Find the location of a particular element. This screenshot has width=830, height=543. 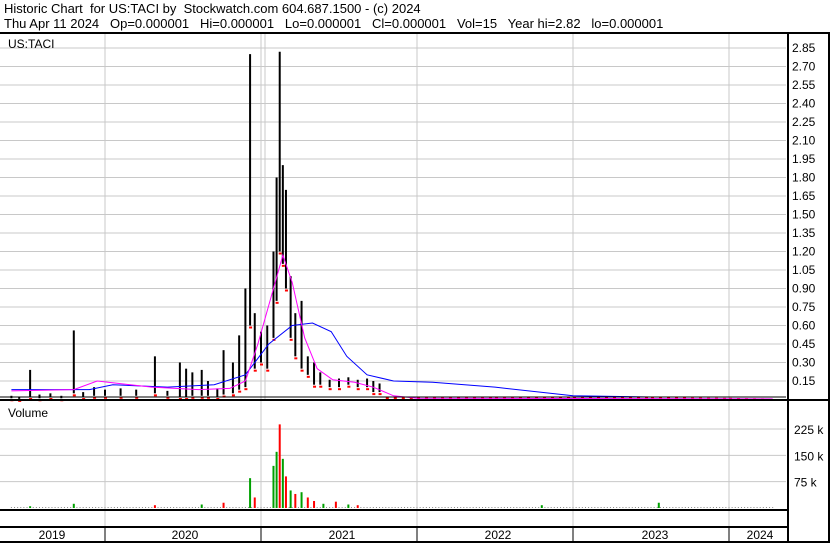

price-tick-label: 2.40 is located at coordinates (804, 104).